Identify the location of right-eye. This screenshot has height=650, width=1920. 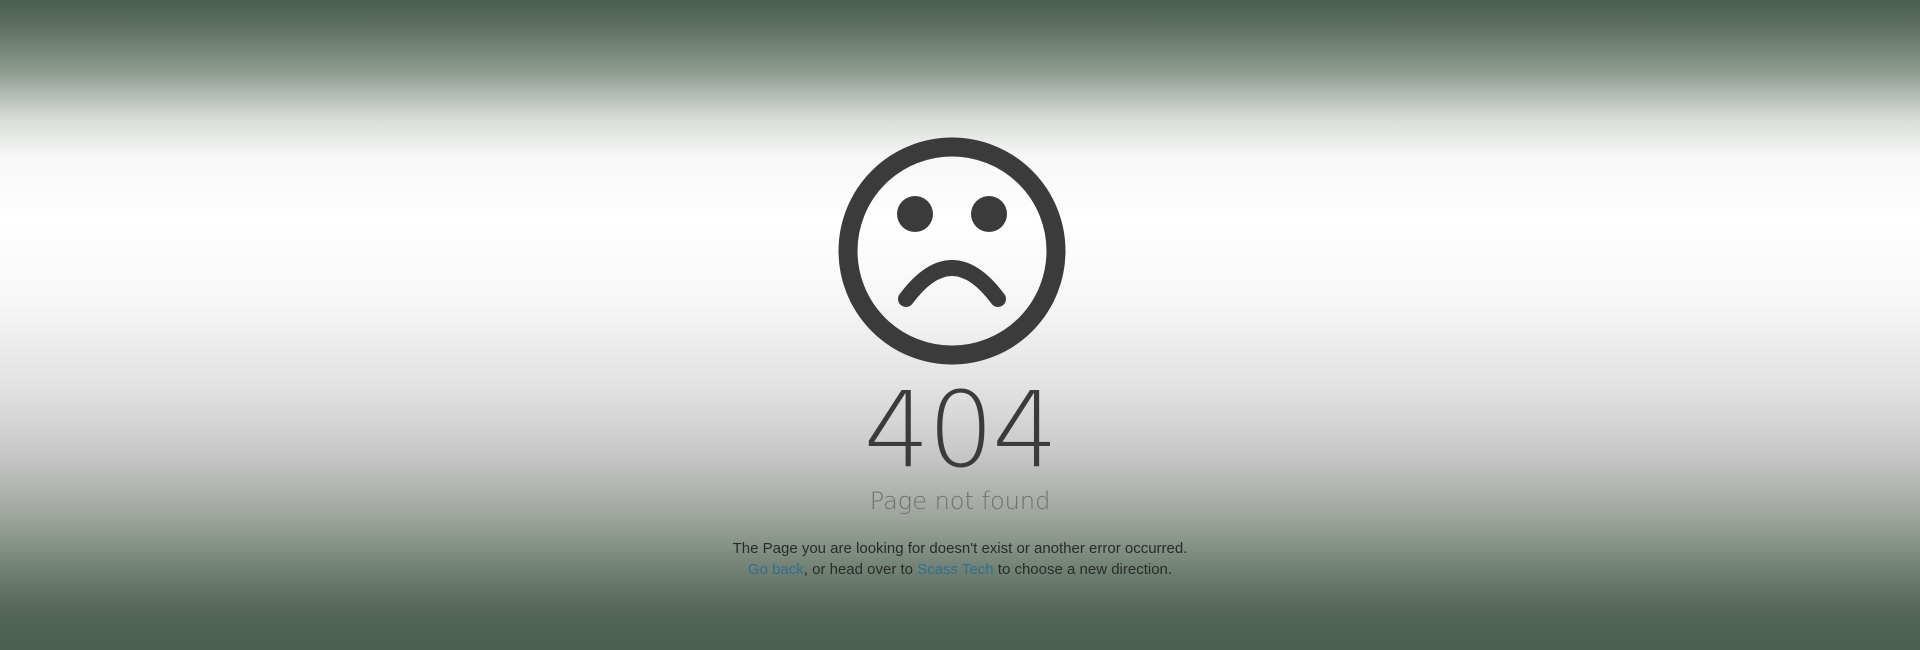
(989, 214).